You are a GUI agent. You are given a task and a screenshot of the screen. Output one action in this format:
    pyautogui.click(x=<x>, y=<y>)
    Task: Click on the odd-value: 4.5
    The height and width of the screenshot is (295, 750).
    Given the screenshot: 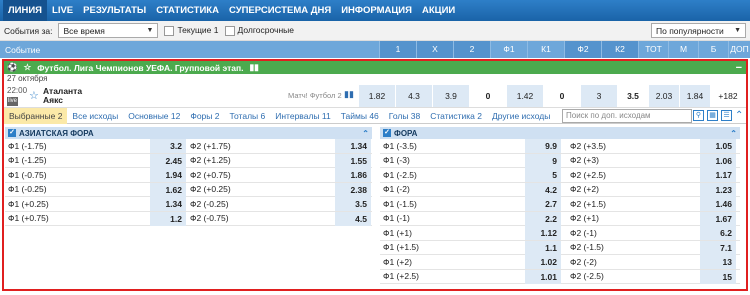 What is the action you would take?
    pyautogui.click(x=353, y=218)
    